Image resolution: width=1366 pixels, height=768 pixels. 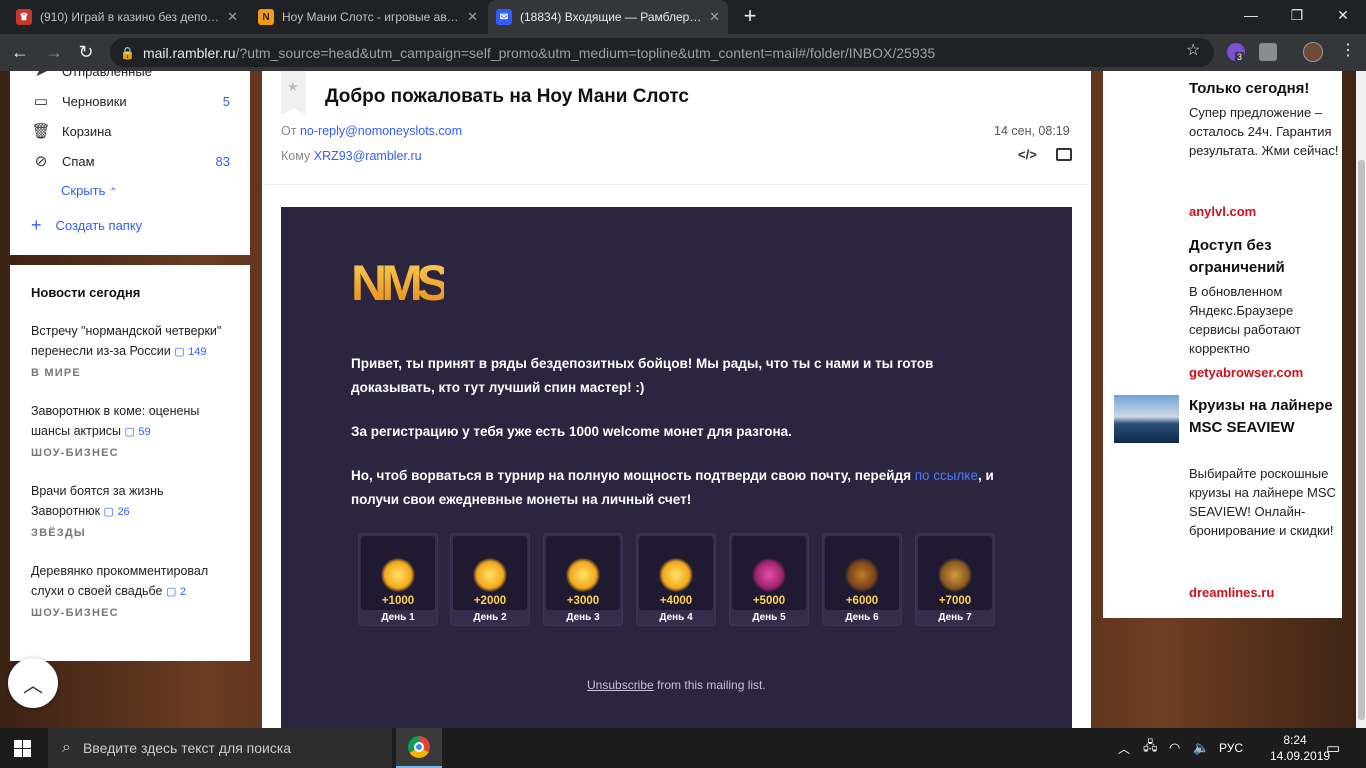 I want to click on day-label: День 3, so click(x=583, y=617).